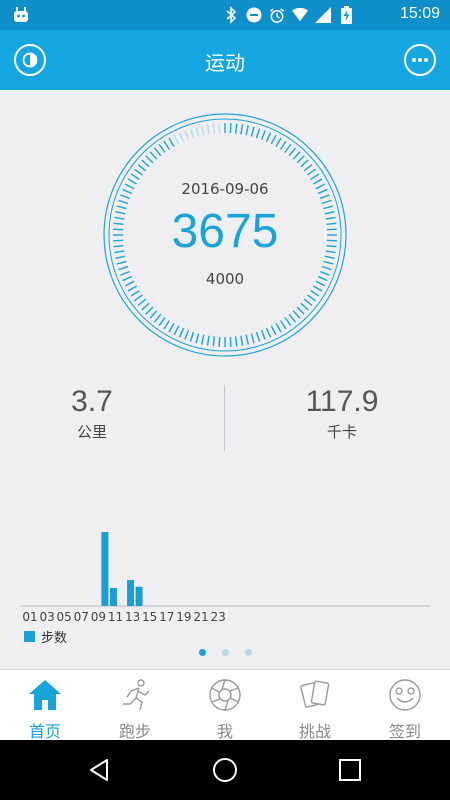  I want to click on bluetooth-icon, so click(231, 15).